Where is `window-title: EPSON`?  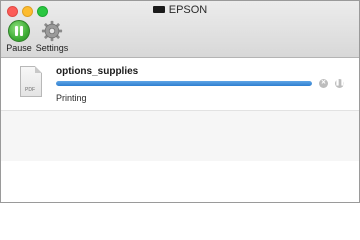 window-title: EPSON is located at coordinates (180, 10).